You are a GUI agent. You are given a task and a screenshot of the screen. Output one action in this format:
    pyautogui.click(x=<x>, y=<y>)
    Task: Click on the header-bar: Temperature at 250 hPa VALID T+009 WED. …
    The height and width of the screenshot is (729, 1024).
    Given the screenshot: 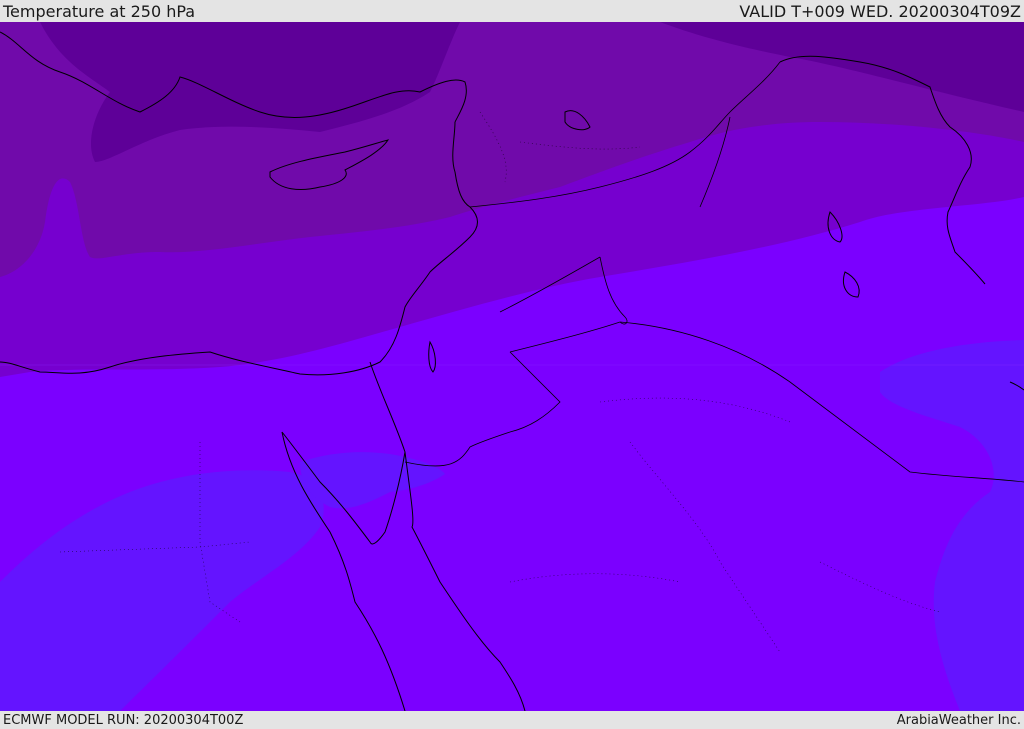 What is the action you would take?
    pyautogui.click(x=512, y=11)
    